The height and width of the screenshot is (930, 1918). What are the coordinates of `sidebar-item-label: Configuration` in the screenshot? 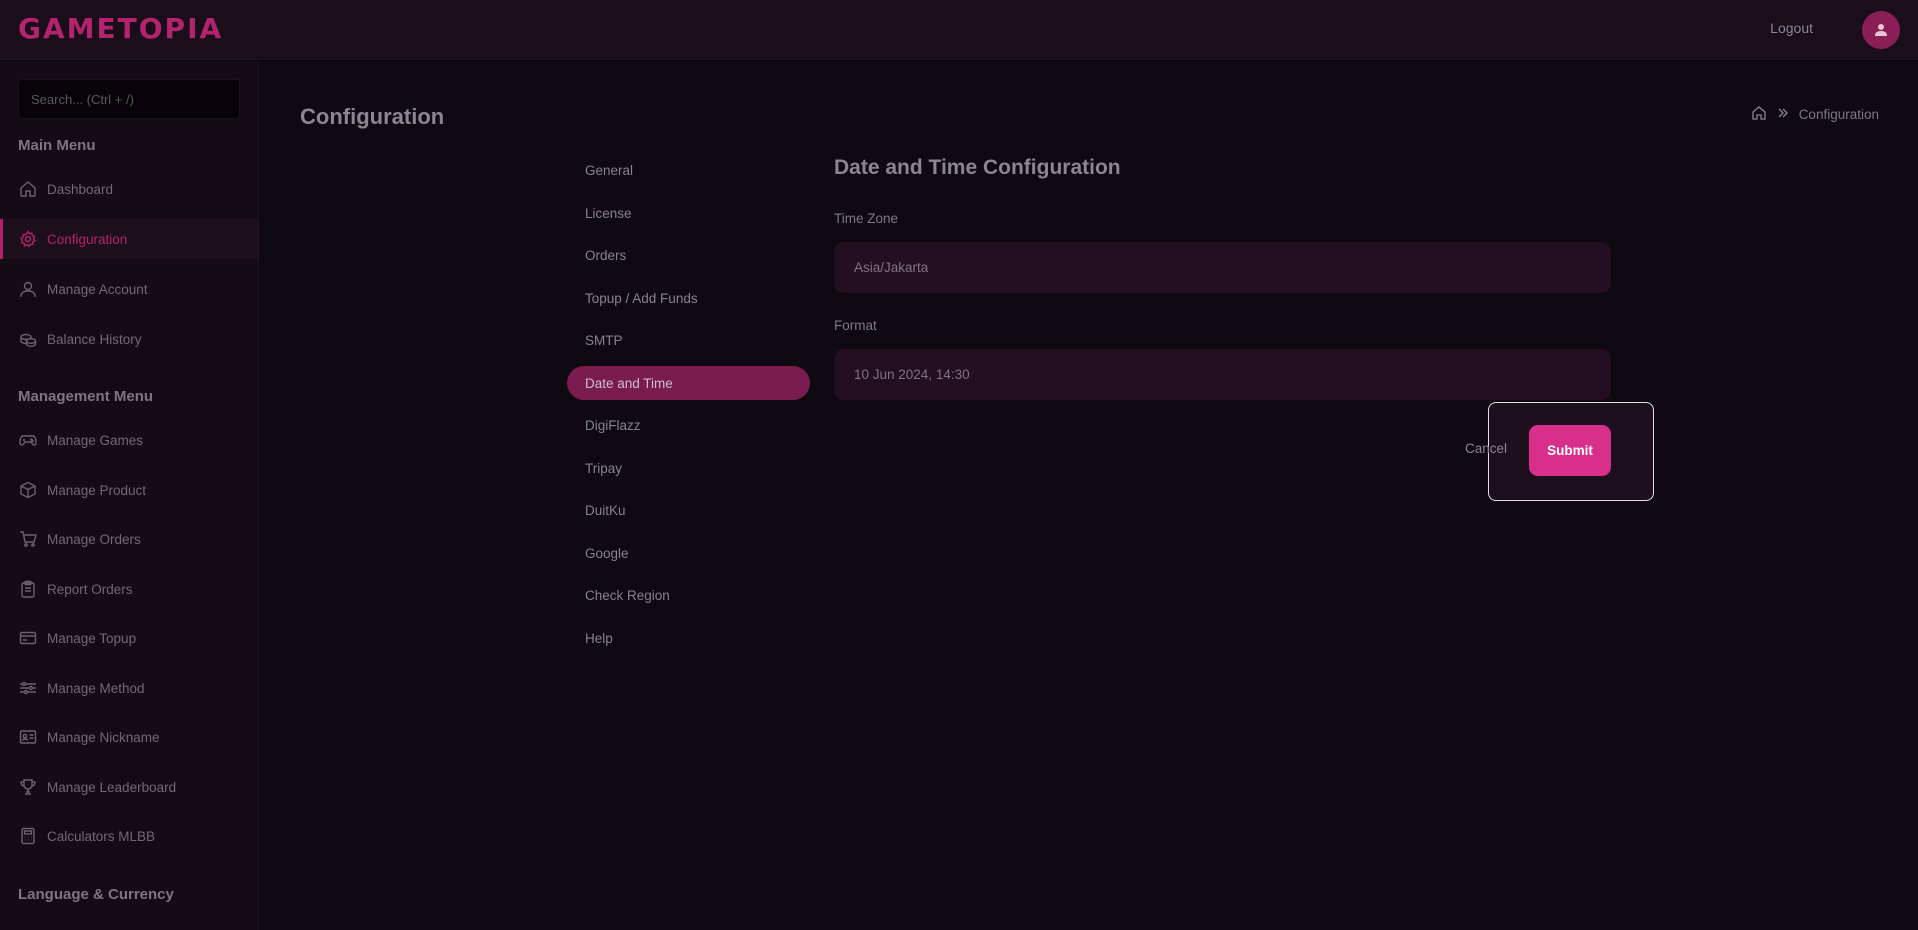 It's located at (87, 239).